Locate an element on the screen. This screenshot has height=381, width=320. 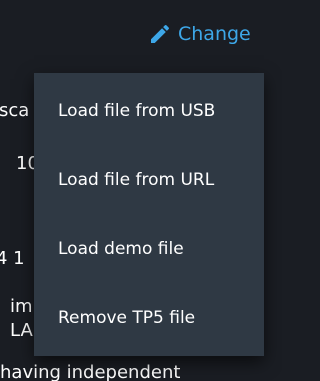
change-button: Change is located at coordinates (199, 34).